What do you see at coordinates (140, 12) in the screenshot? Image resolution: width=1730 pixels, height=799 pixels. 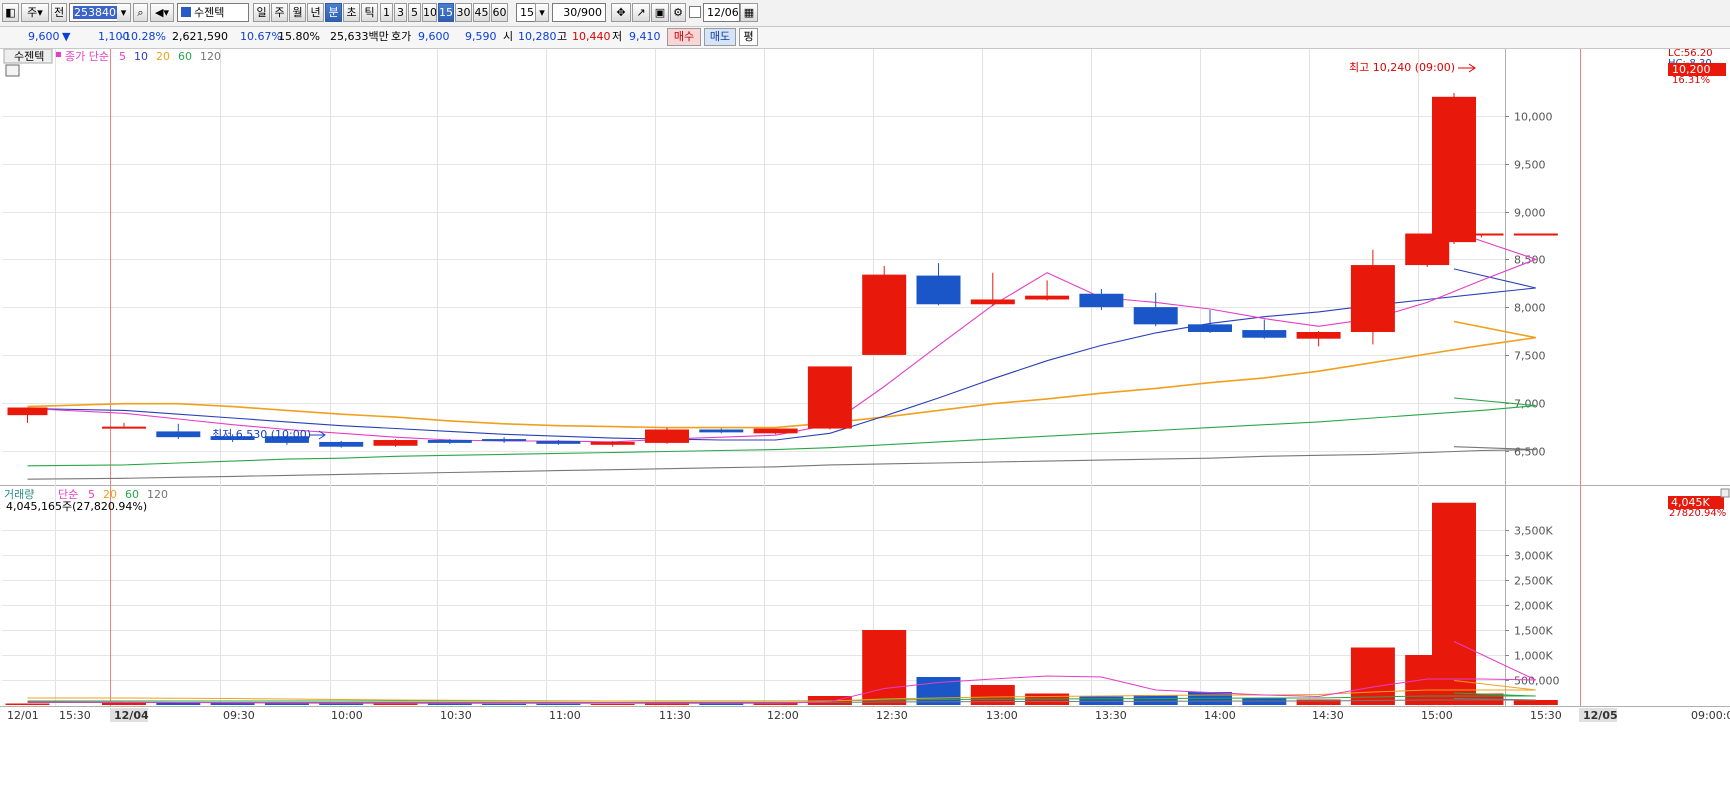 I see `search-icon: ⌕` at bounding box center [140, 12].